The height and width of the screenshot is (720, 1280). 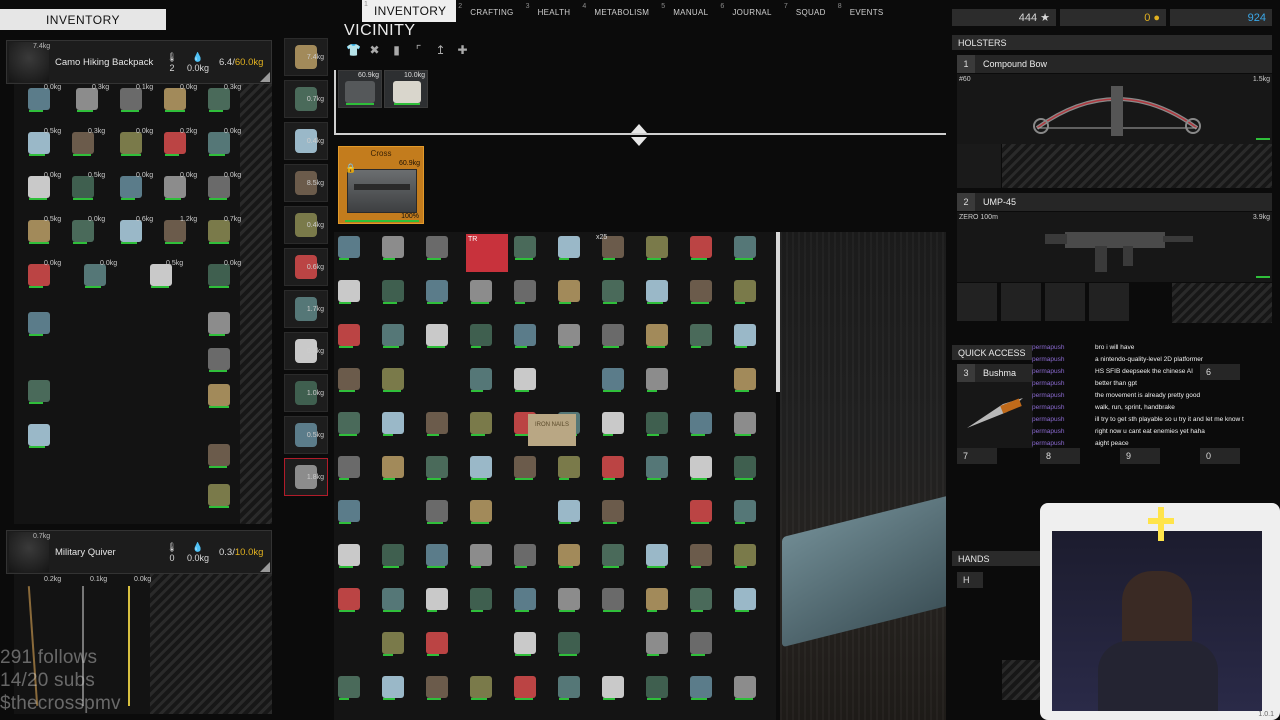 What do you see at coordinates (1114, 64) in the screenshot?
I see `holster-slot-1: 1 Compound Bow` at bounding box center [1114, 64].